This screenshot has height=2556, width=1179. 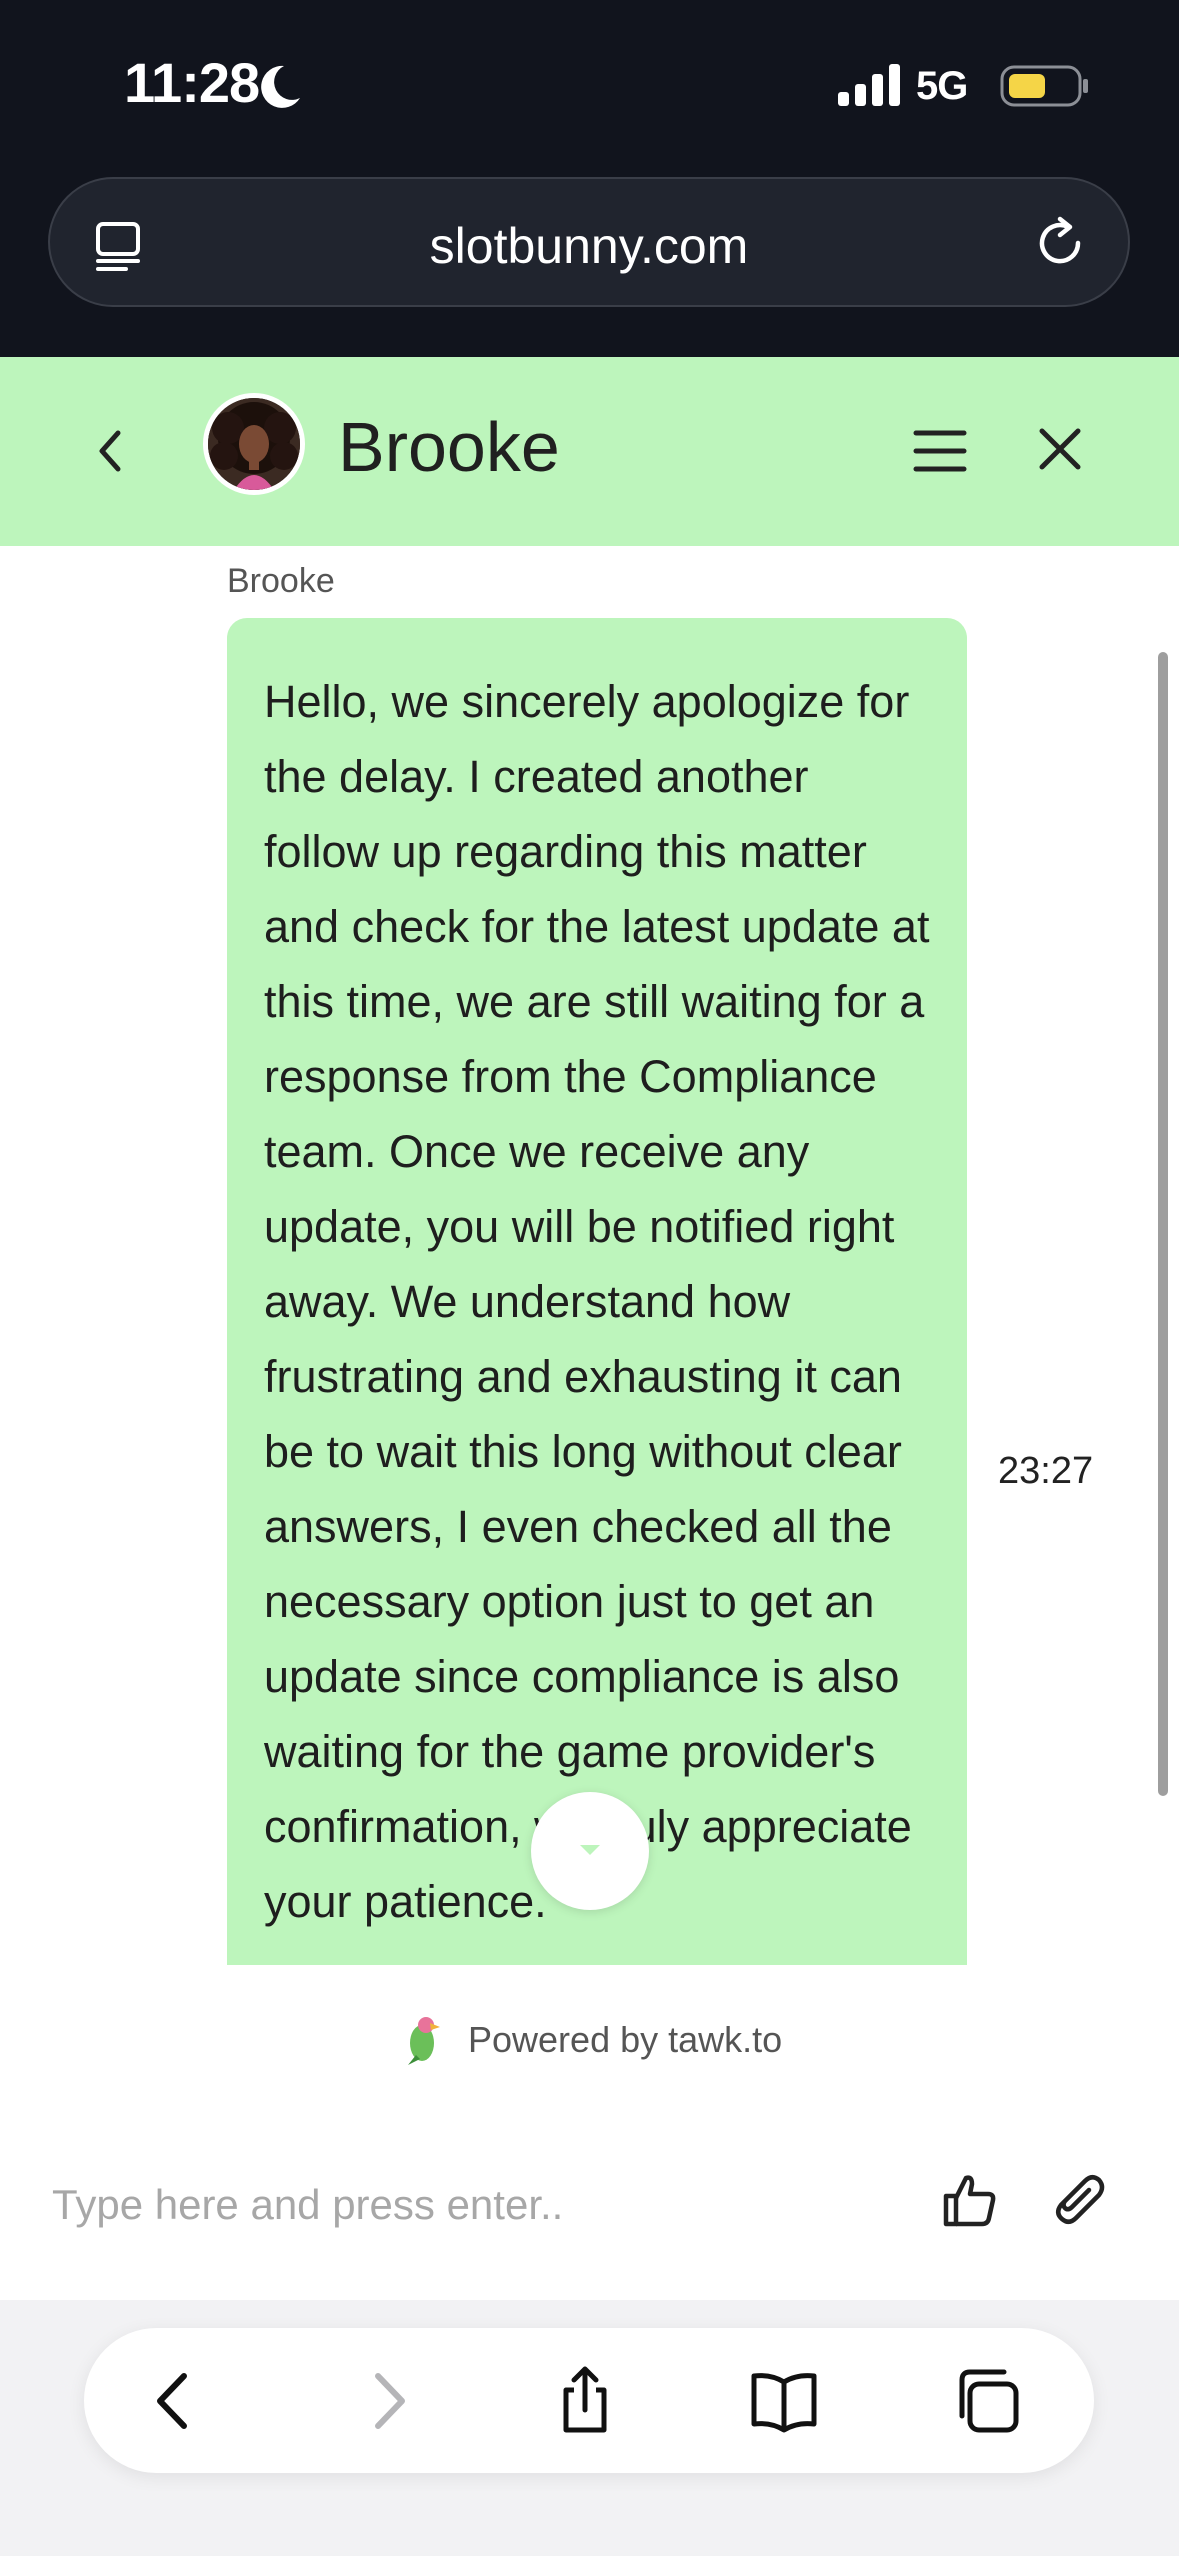 What do you see at coordinates (281, 581) in the screenshot?
I see `message-sender: Brooke` at bounding box center [281, 581].